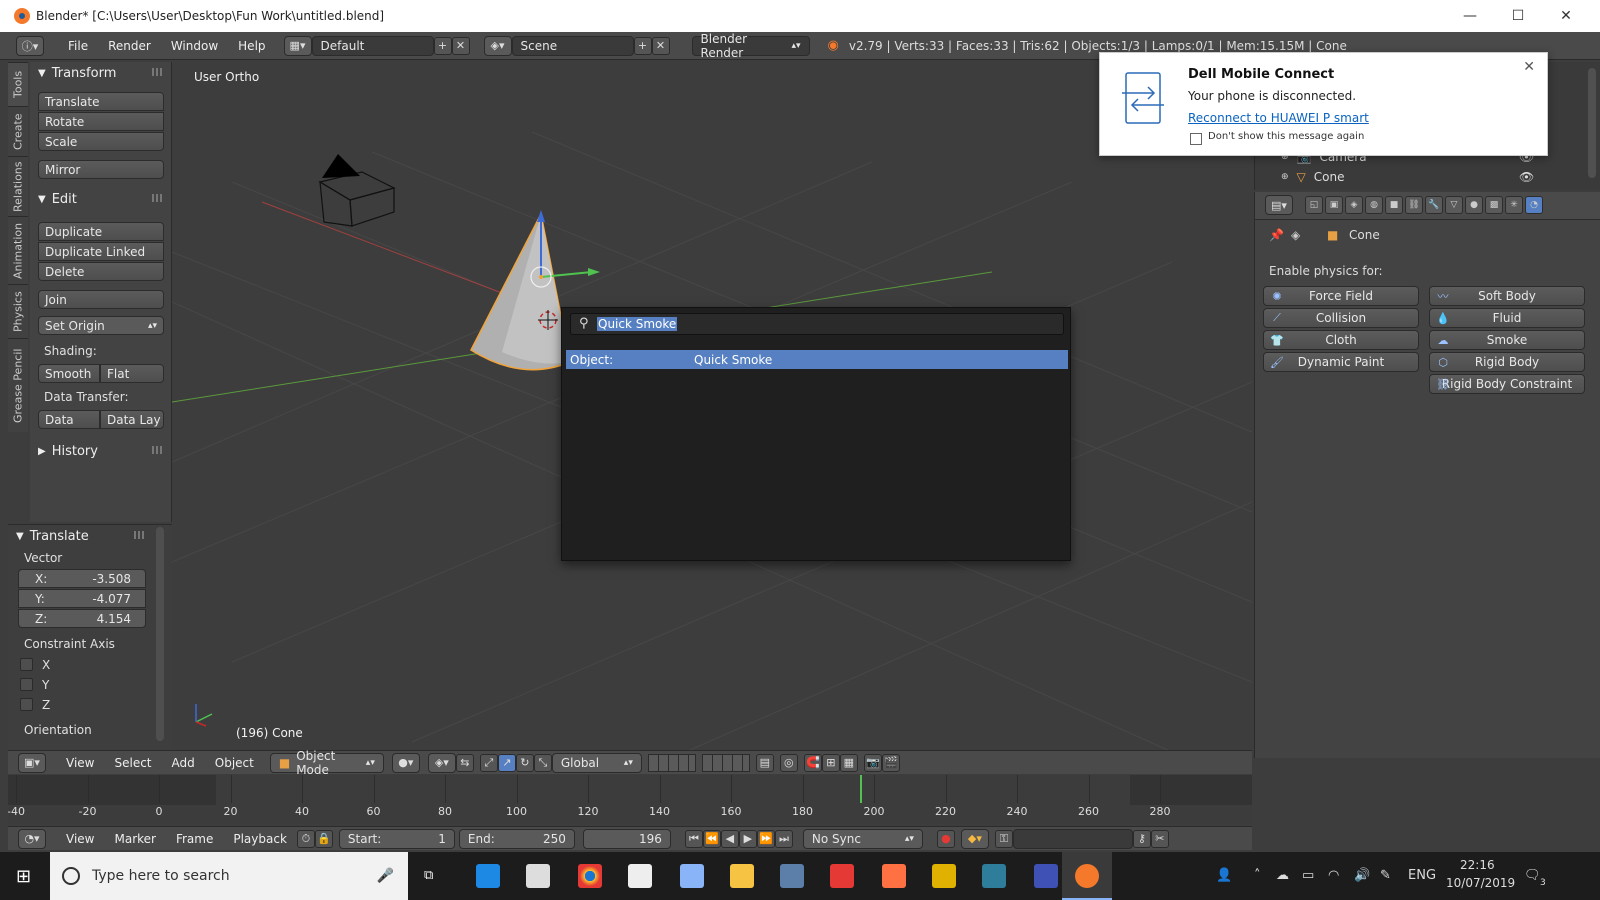  What do you see at coordinates (82, 618) in the screenshot?
I see `vector-z-field: Z: 4.154` at bounding box center [82, 618].